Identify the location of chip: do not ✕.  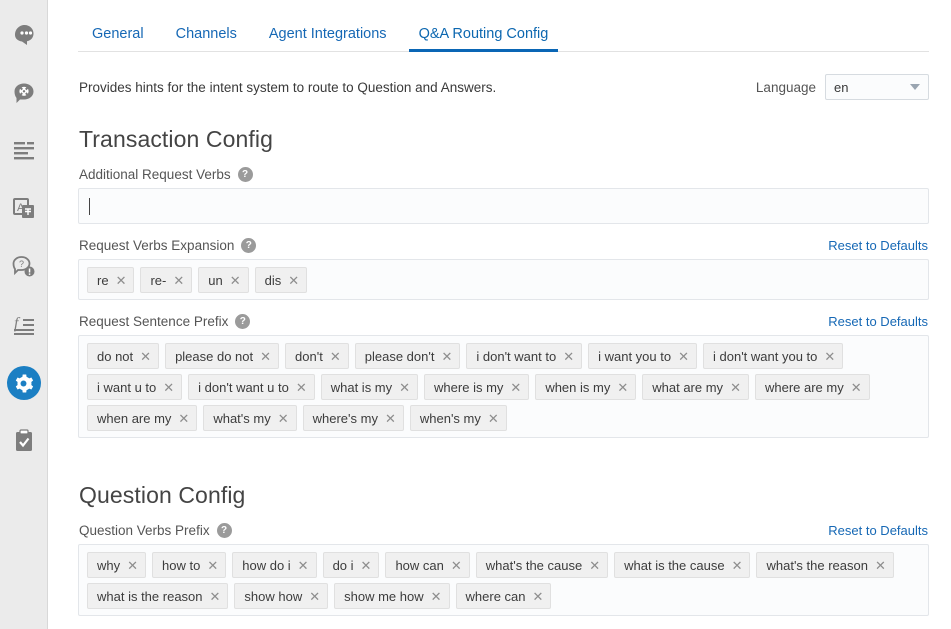
(123, 356).